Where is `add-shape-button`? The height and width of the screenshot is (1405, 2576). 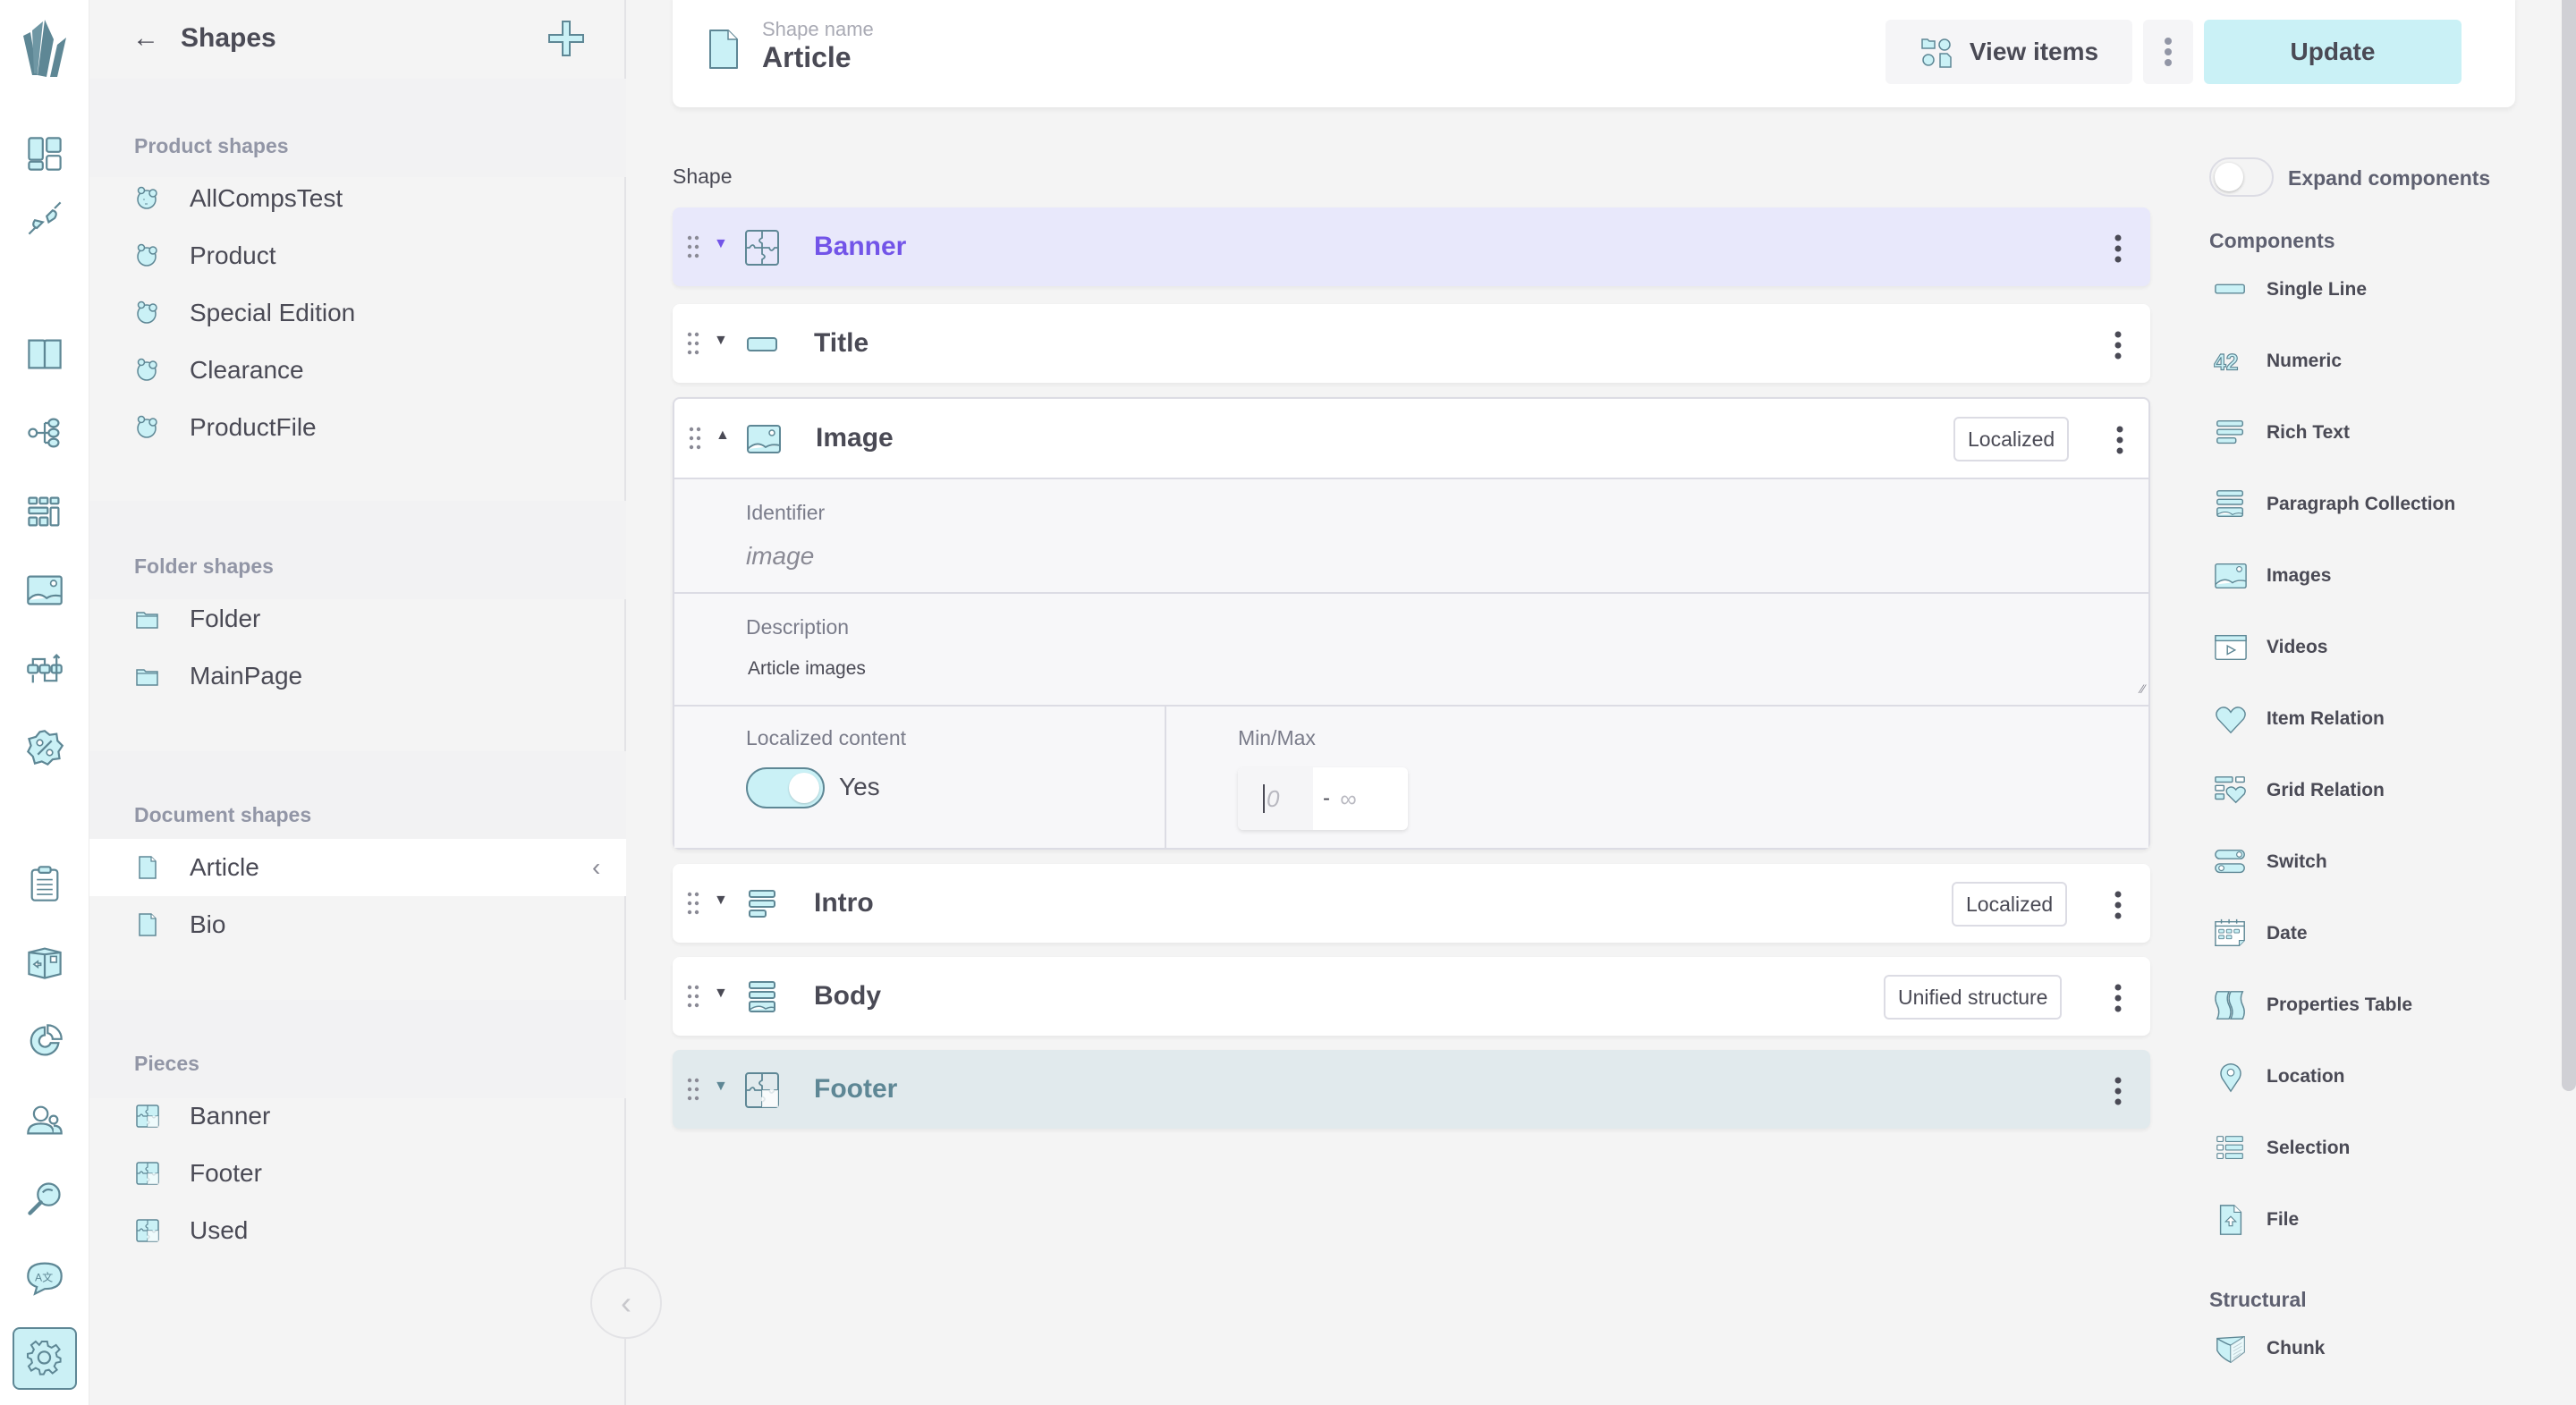
add-shape-button is located at coordinates (566, 39).